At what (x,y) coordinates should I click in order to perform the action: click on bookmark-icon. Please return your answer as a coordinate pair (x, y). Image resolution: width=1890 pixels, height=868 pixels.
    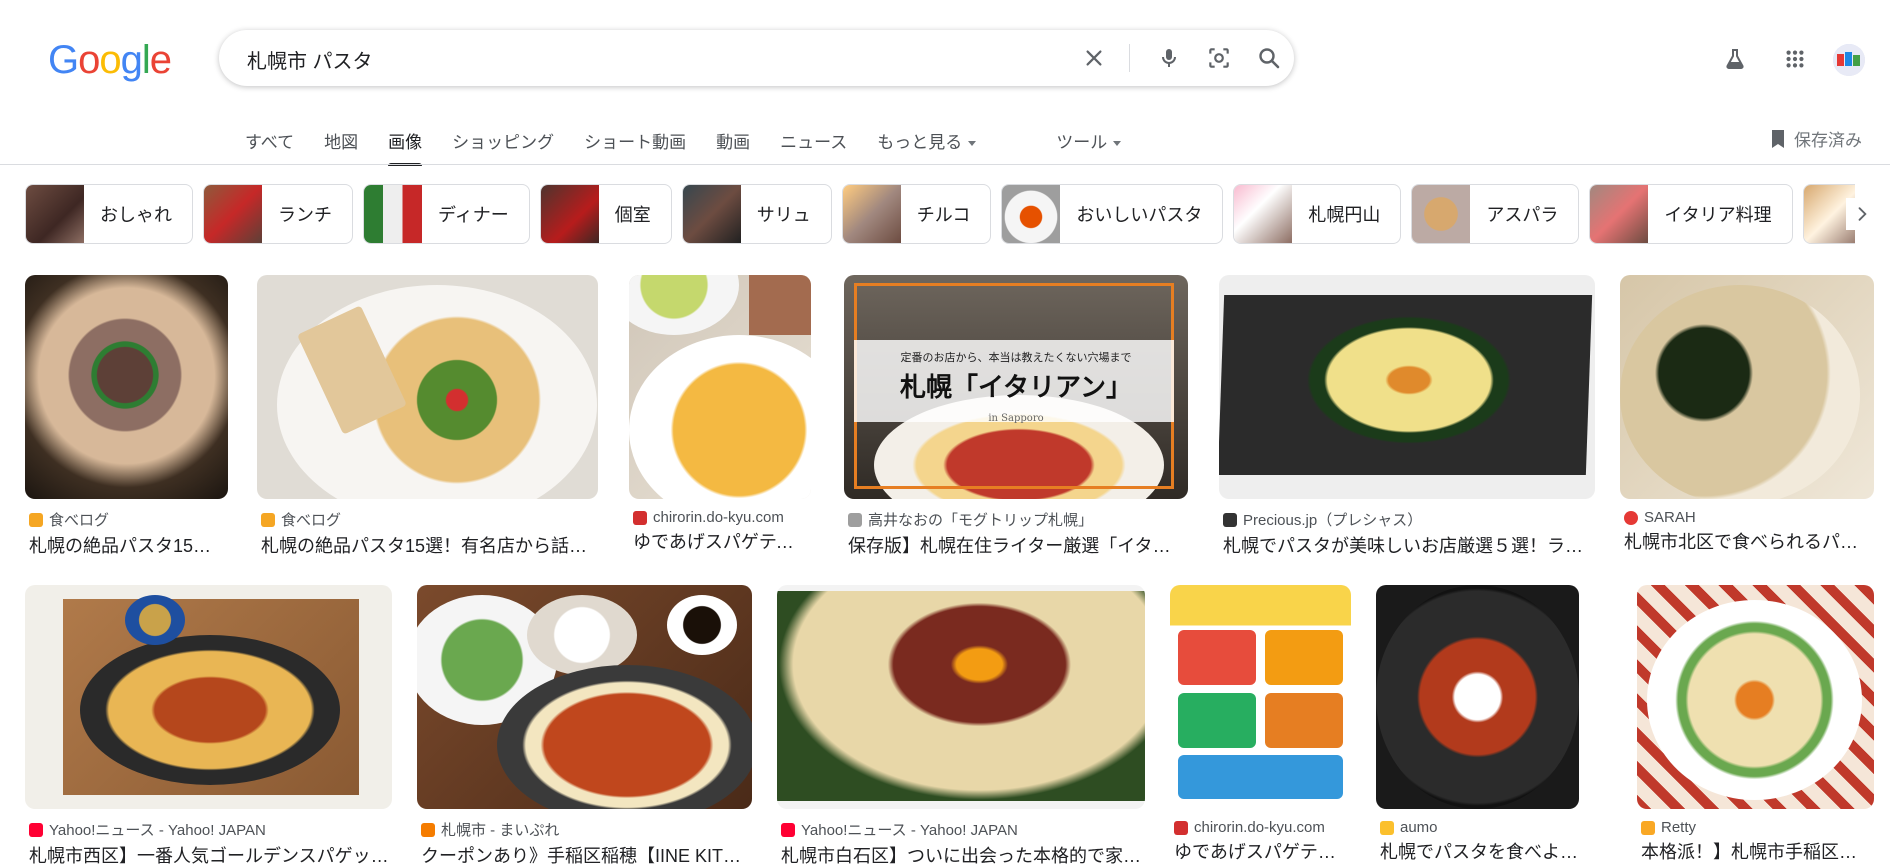
    Looking at the image, I should click on (1778, 138).